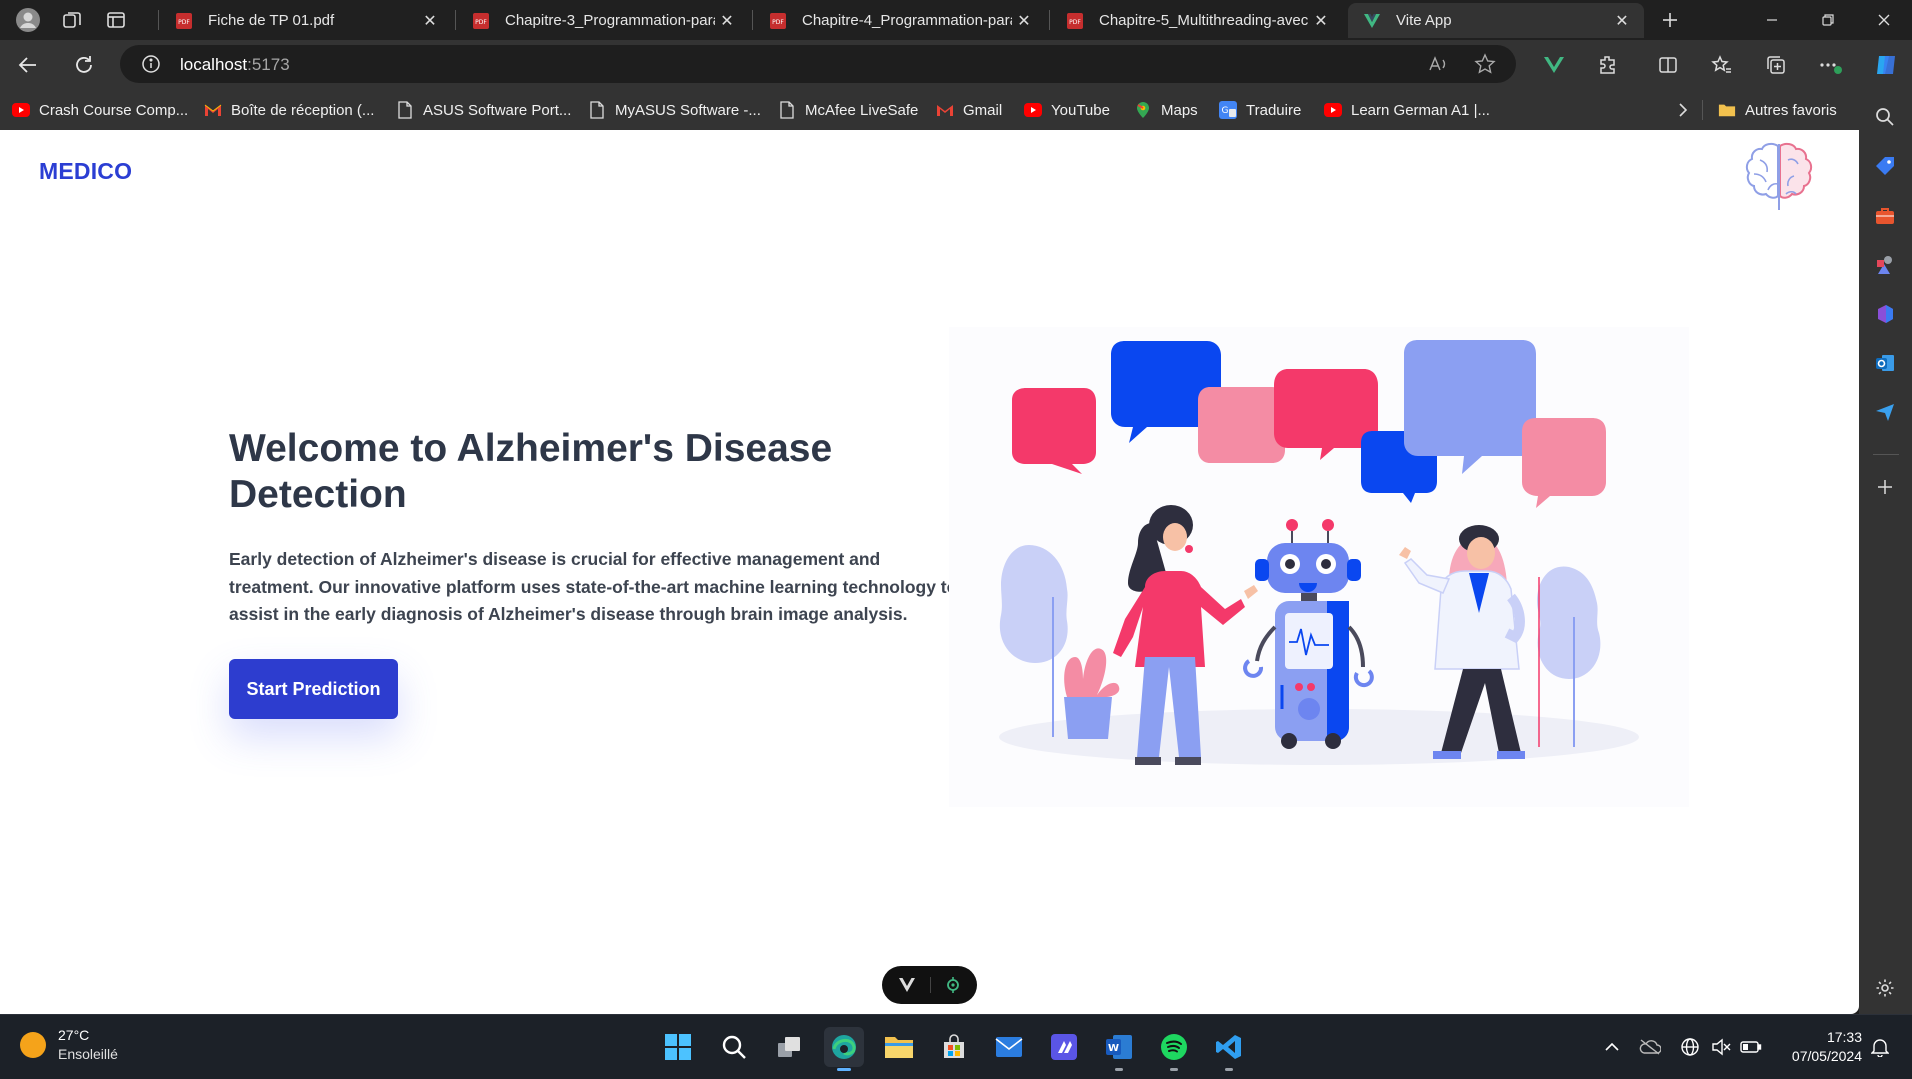 This screenshot has height=1079, width=1912. Describe the element at coordinates (1496, 20) in the screenshot. I see `tab-5-active: Vite App ✕` at that location.